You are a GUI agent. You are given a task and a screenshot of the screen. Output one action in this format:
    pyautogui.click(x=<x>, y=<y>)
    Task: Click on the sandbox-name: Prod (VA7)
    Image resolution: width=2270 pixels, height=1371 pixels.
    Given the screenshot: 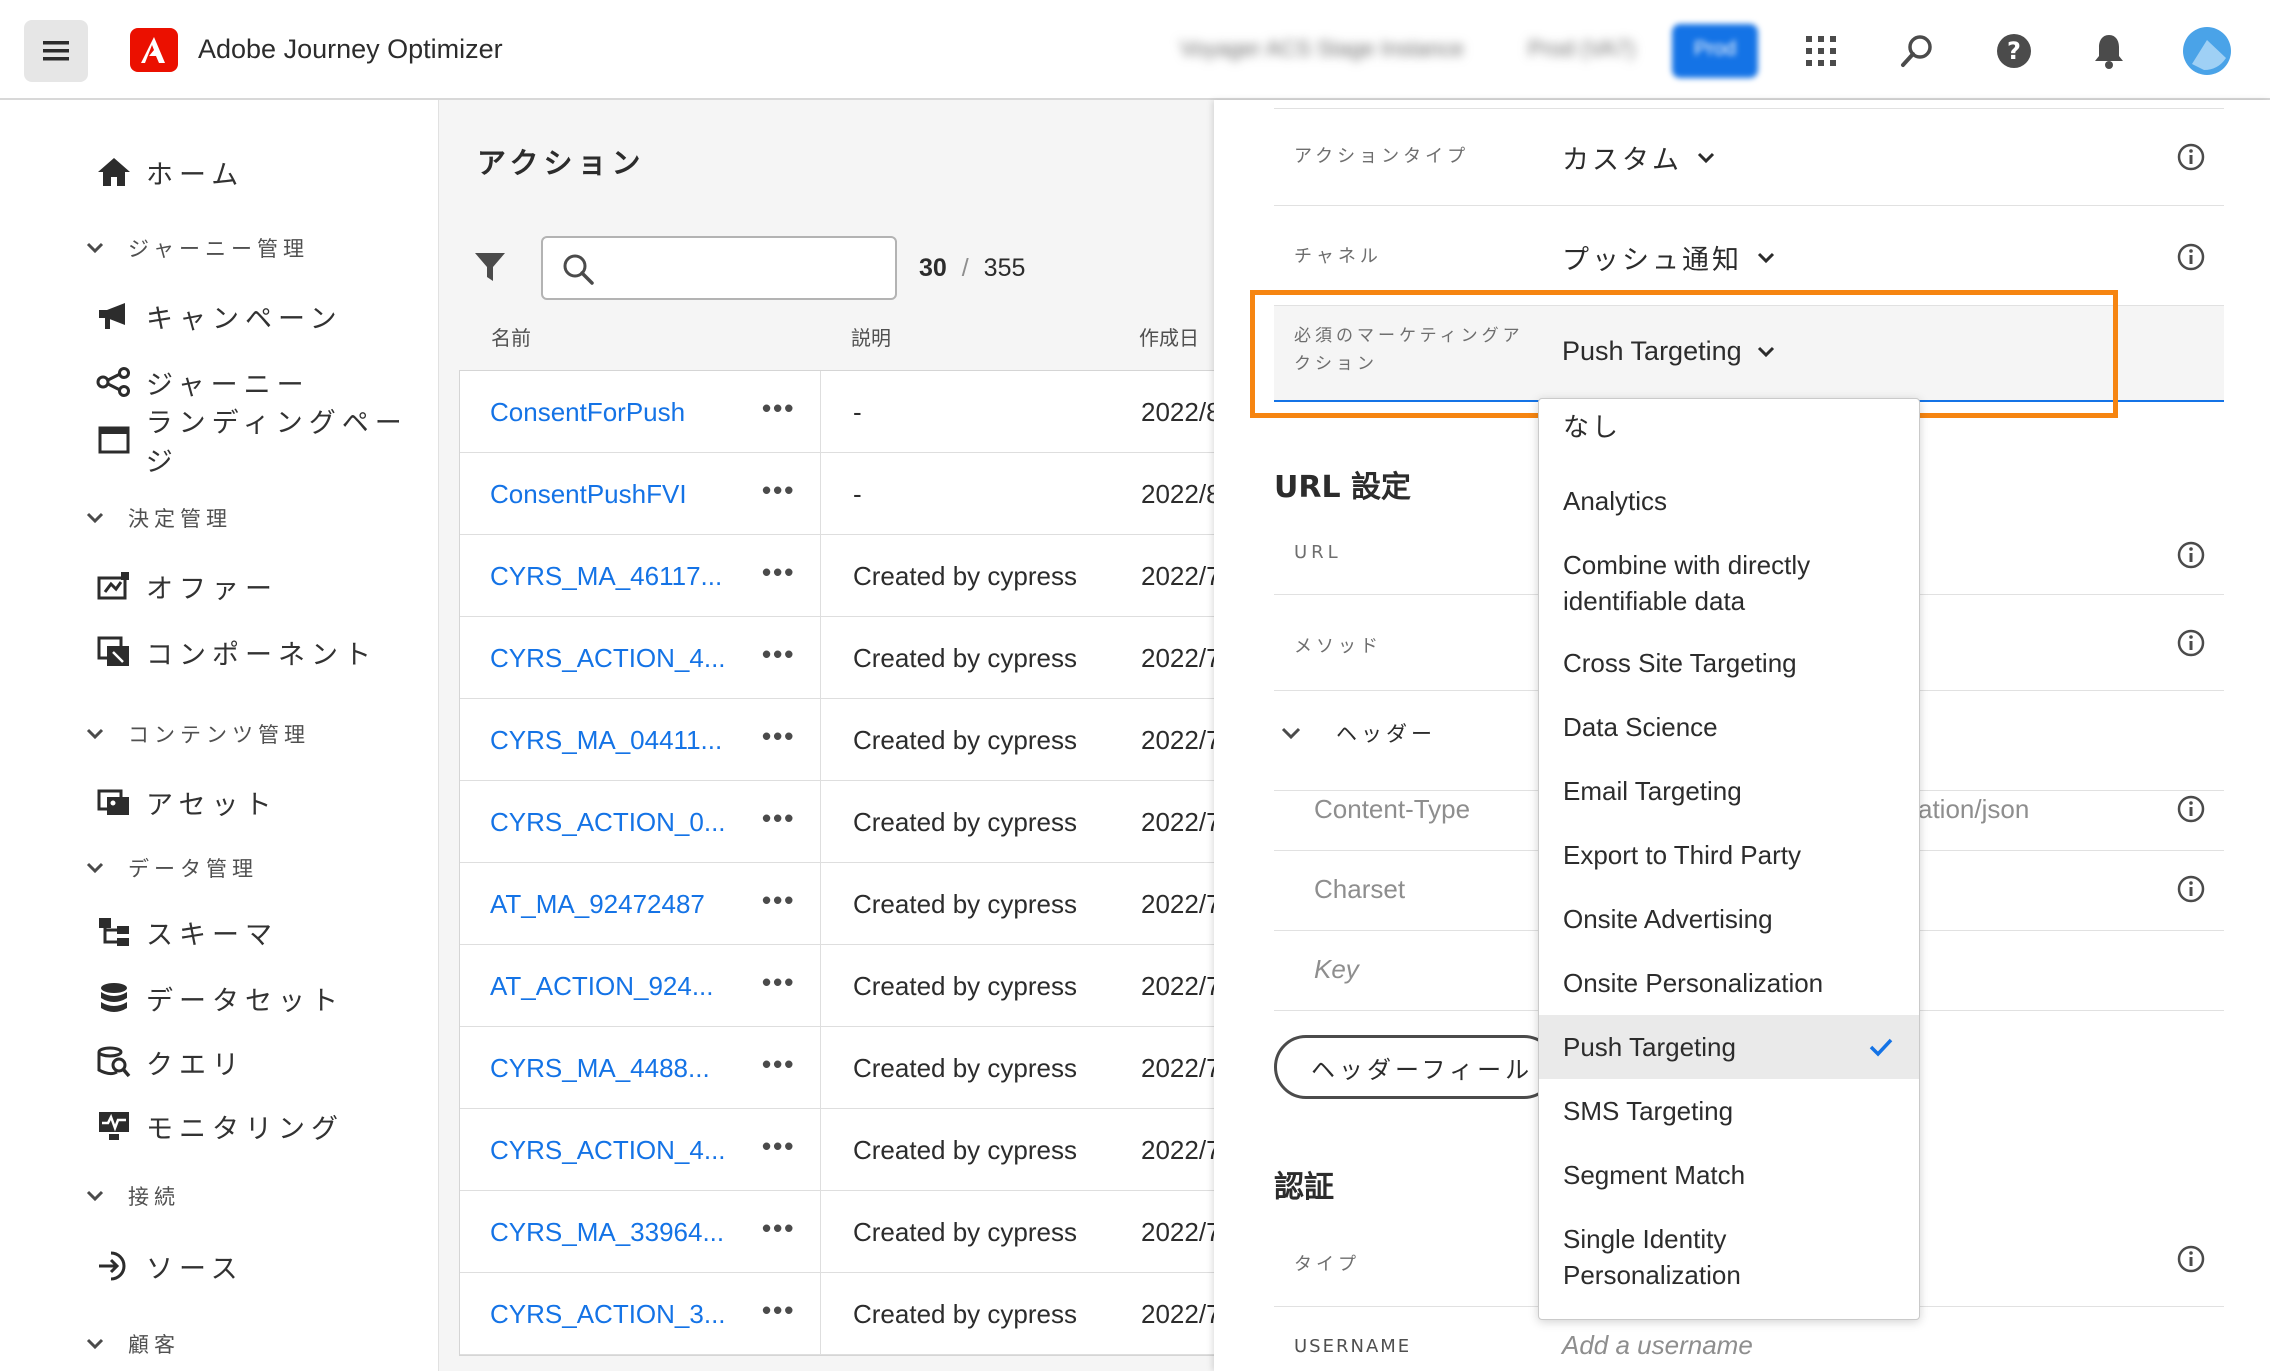 What is the action you would take?
    pyautogui.click(x=1581, y=51)
    